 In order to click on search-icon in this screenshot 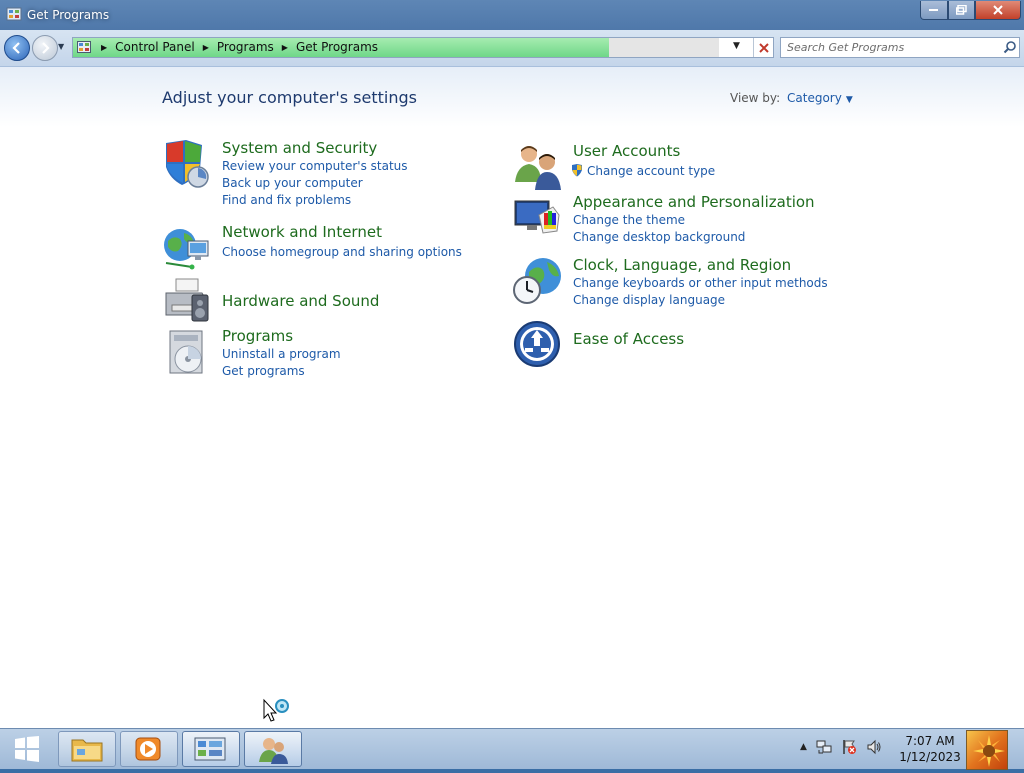, I will do `click(1010, 47)`.